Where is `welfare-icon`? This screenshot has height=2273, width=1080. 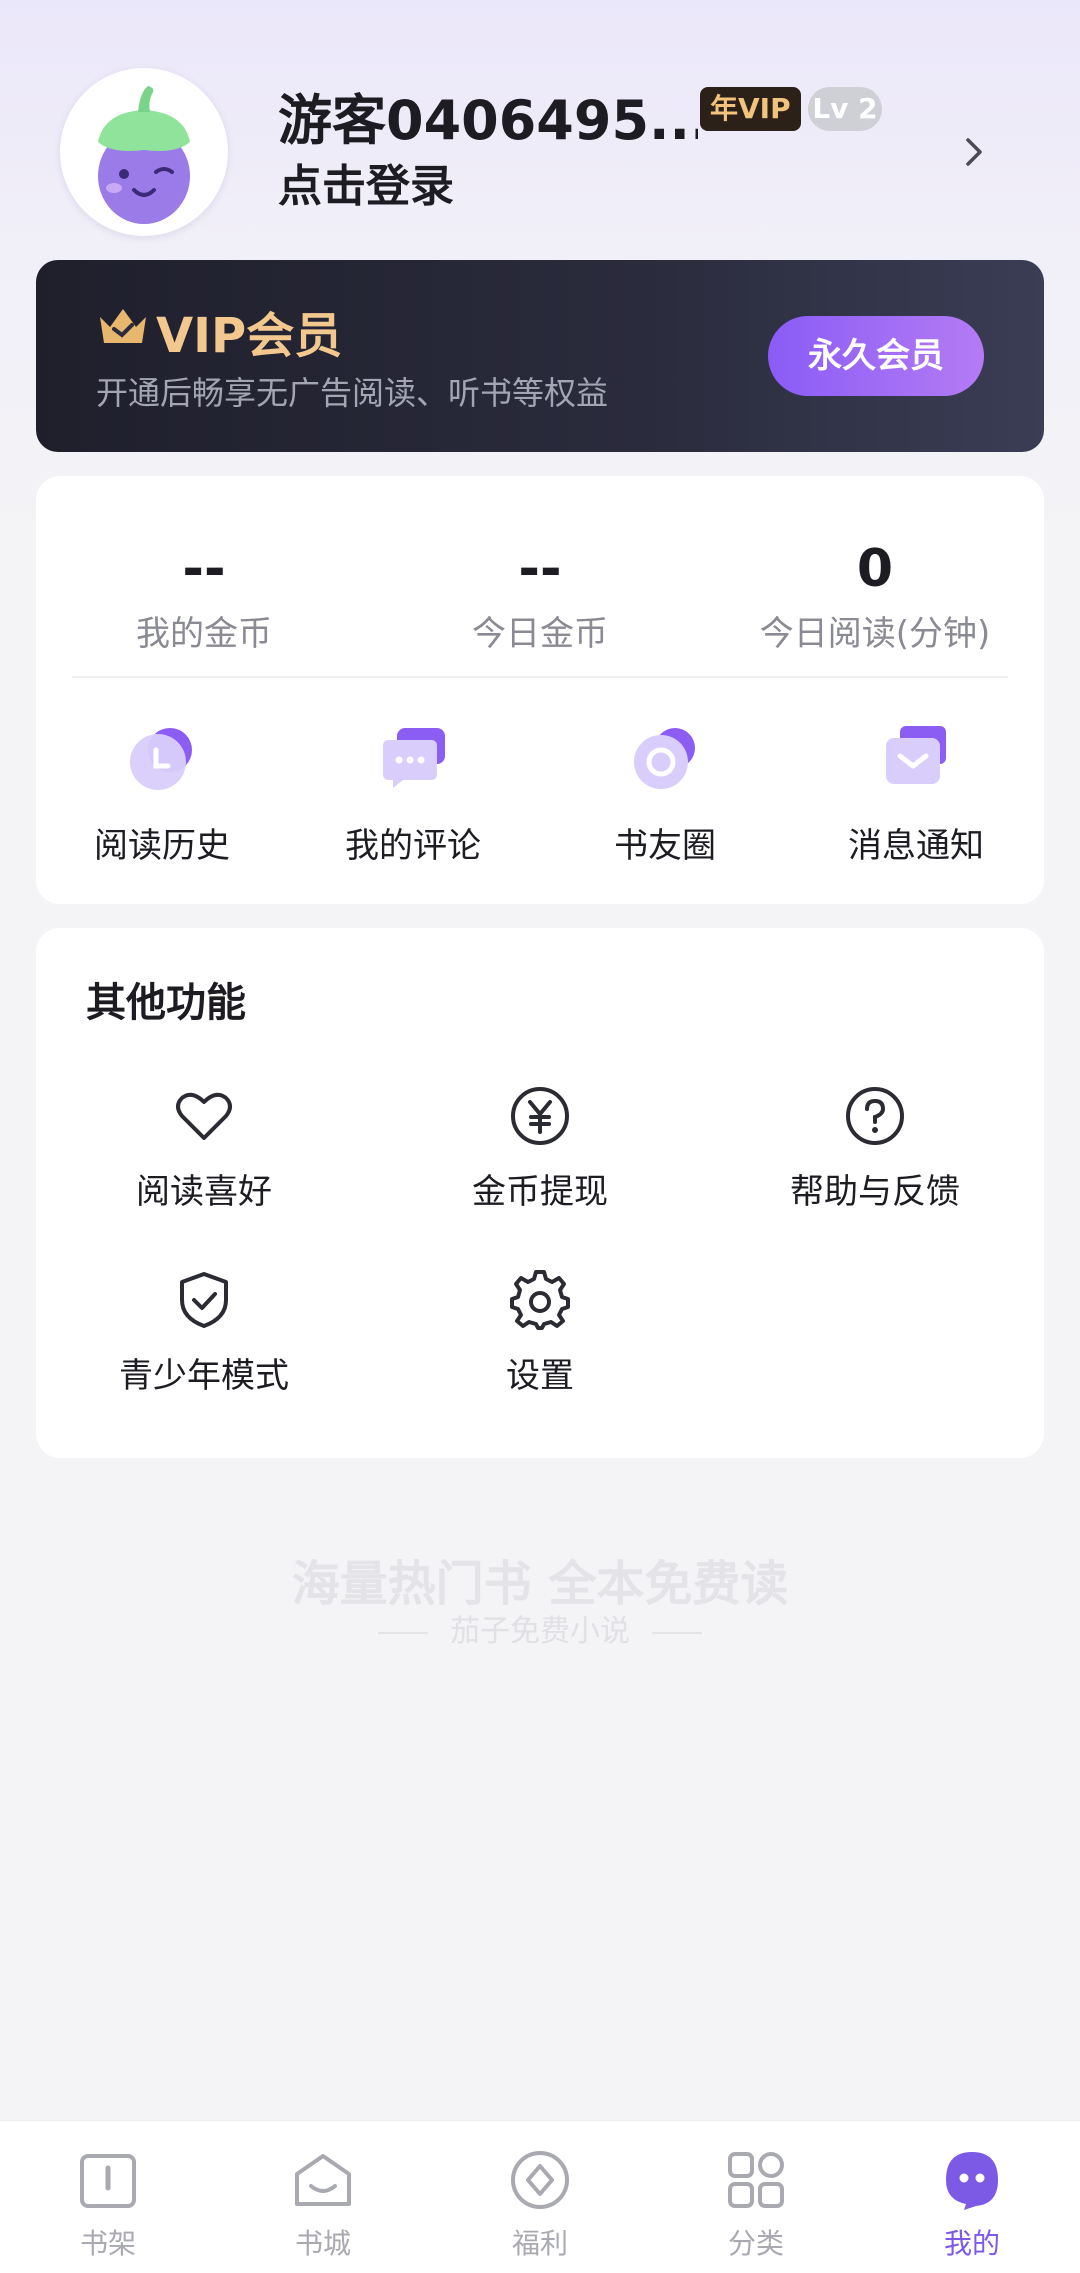 welfare-icon is located at coordinates (540, 2180).